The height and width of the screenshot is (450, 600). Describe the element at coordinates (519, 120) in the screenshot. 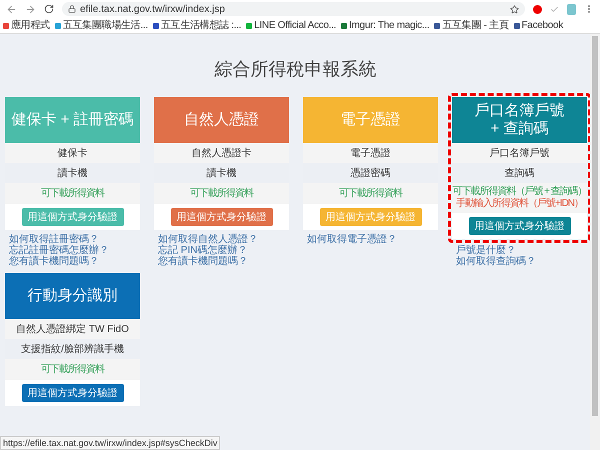

I see `card-header: 戶口名簿戶號 + 查詢碼` at that location.